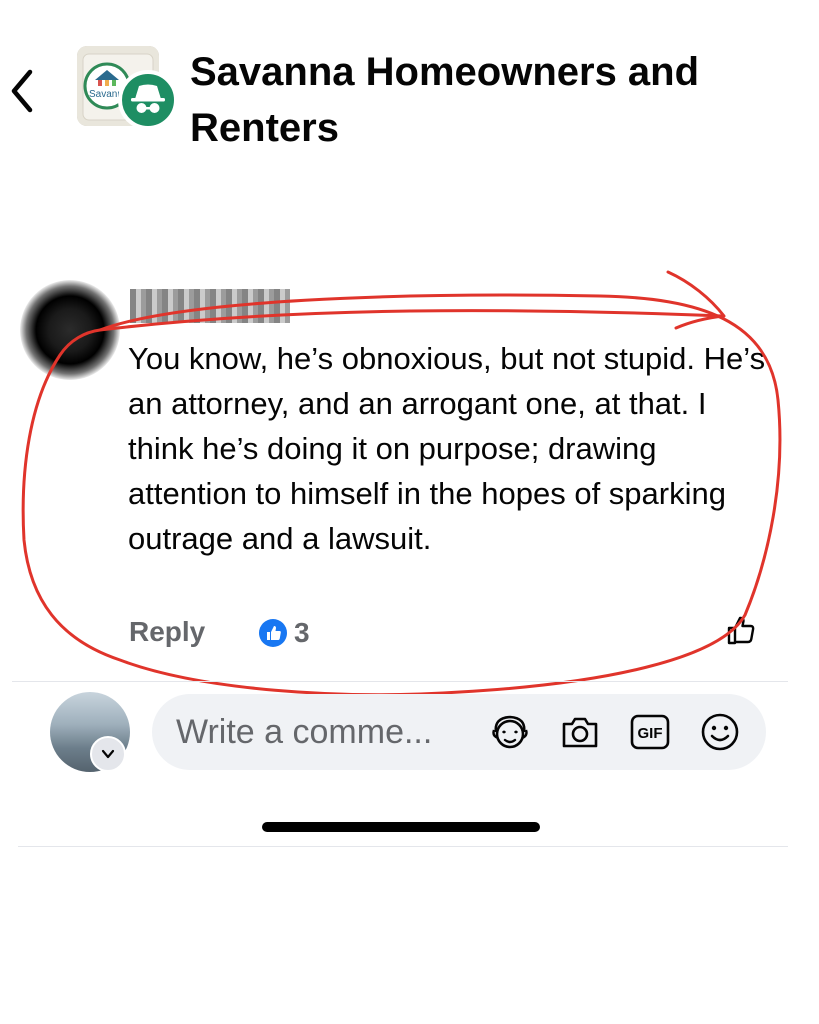  I want to click on emoji-icon, so click(720, 732).